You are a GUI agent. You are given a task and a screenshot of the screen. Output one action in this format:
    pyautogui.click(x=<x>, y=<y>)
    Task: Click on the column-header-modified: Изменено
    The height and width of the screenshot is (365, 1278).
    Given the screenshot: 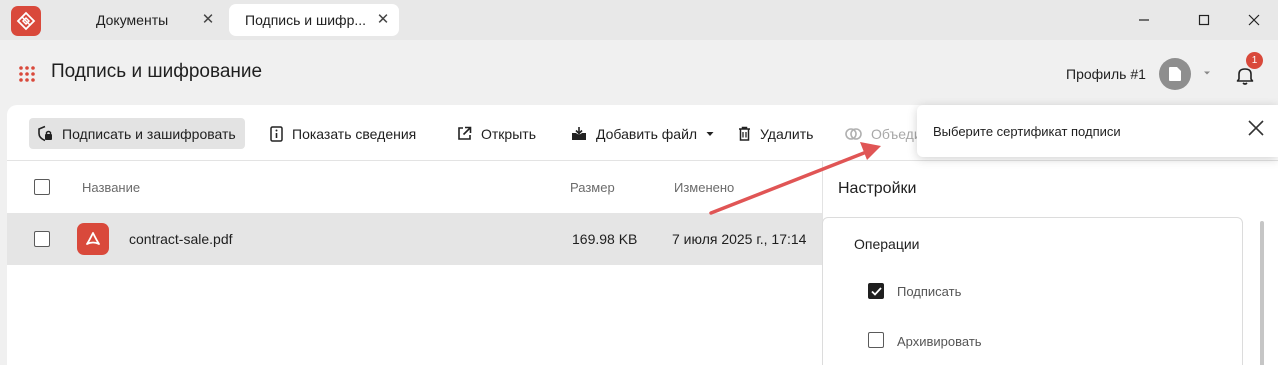 What is the action you would take?
    pyautogui.click(x=704, y=187)
    